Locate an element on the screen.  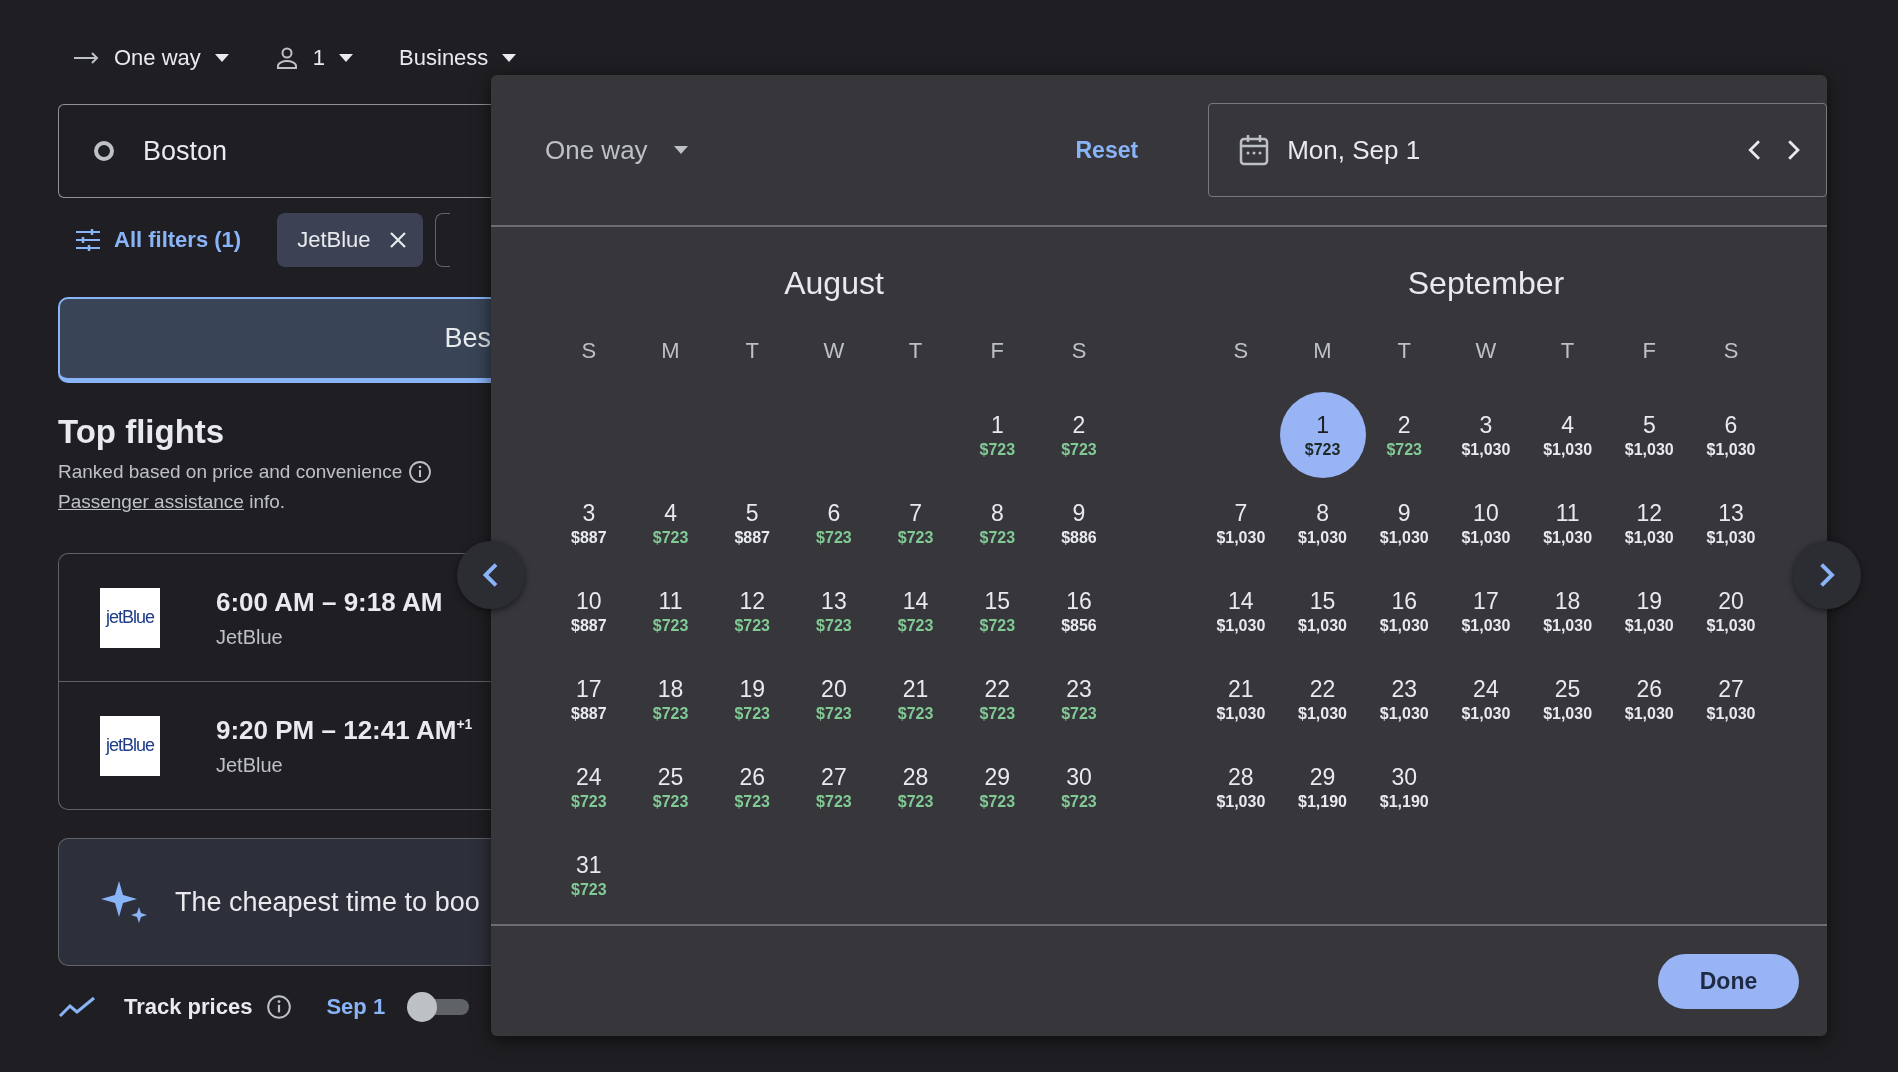
all-filters-button: All filters (1) is located at coordinates (159, 240).